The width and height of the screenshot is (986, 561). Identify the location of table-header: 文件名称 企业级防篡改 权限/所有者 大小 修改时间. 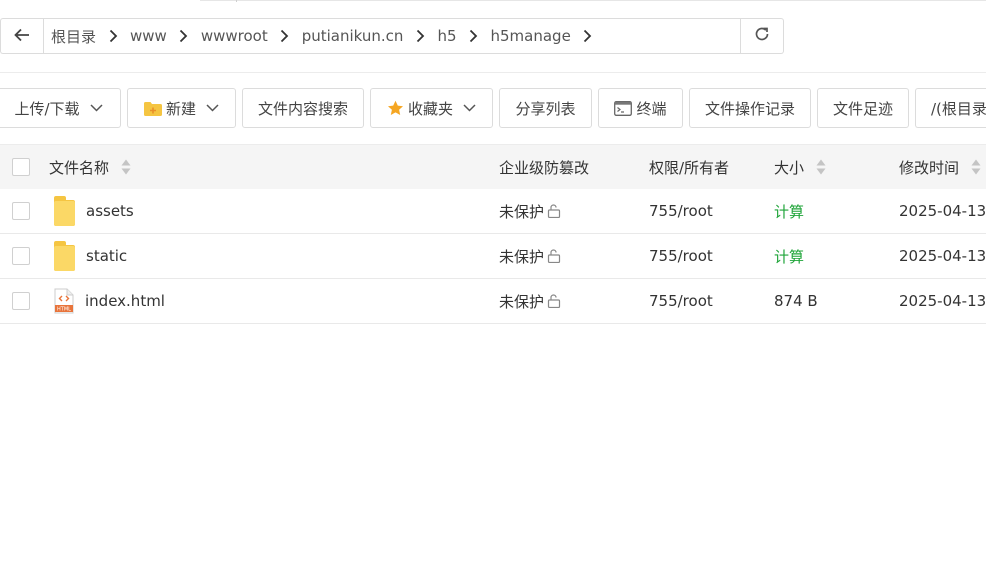
(493, 166).